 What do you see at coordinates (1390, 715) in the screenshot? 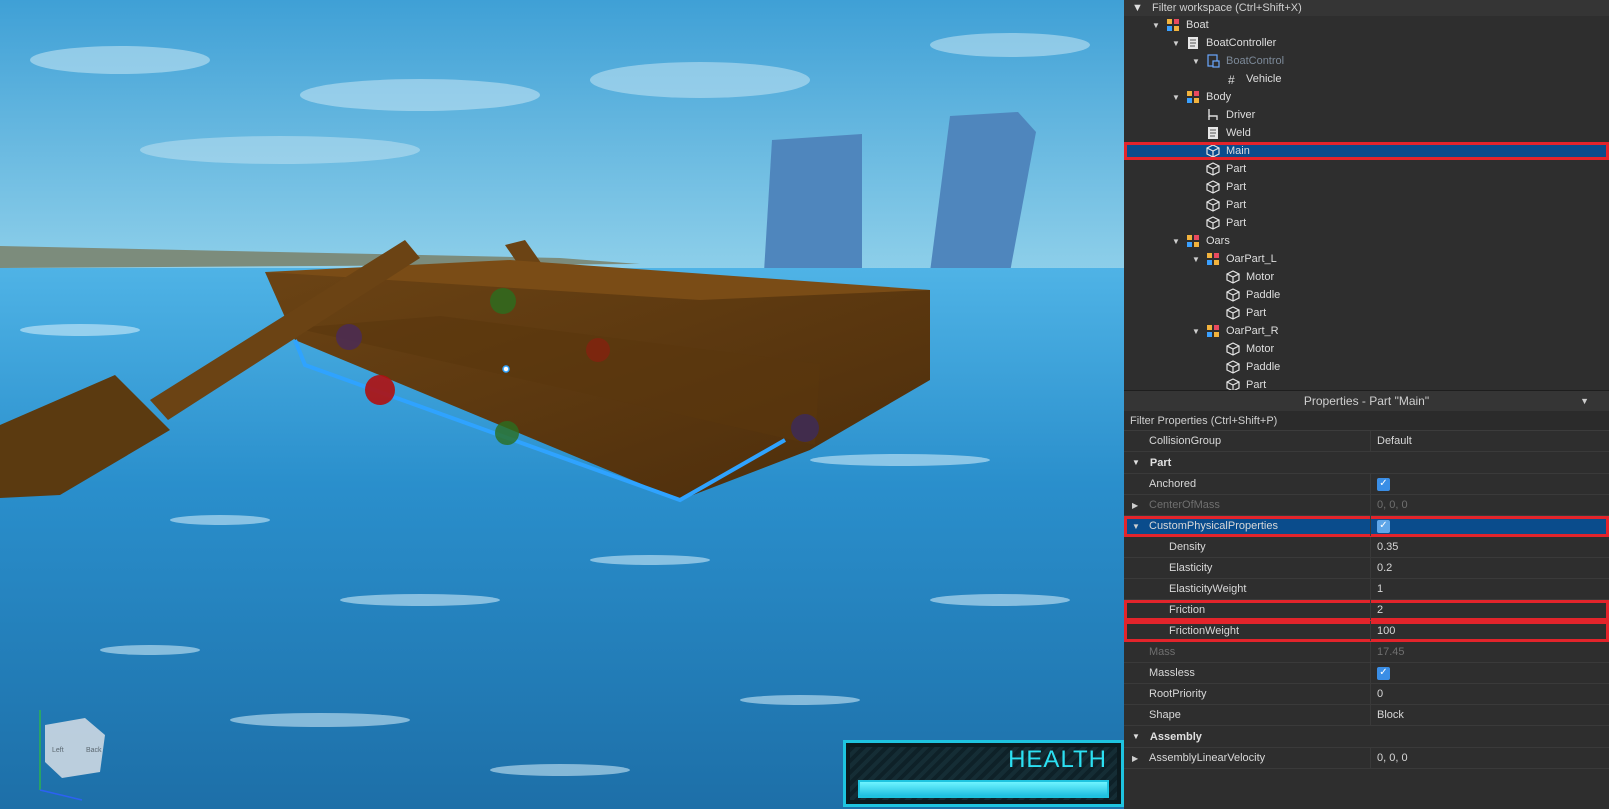
I see `property-value: Block` at bounding box center [1390, 715].